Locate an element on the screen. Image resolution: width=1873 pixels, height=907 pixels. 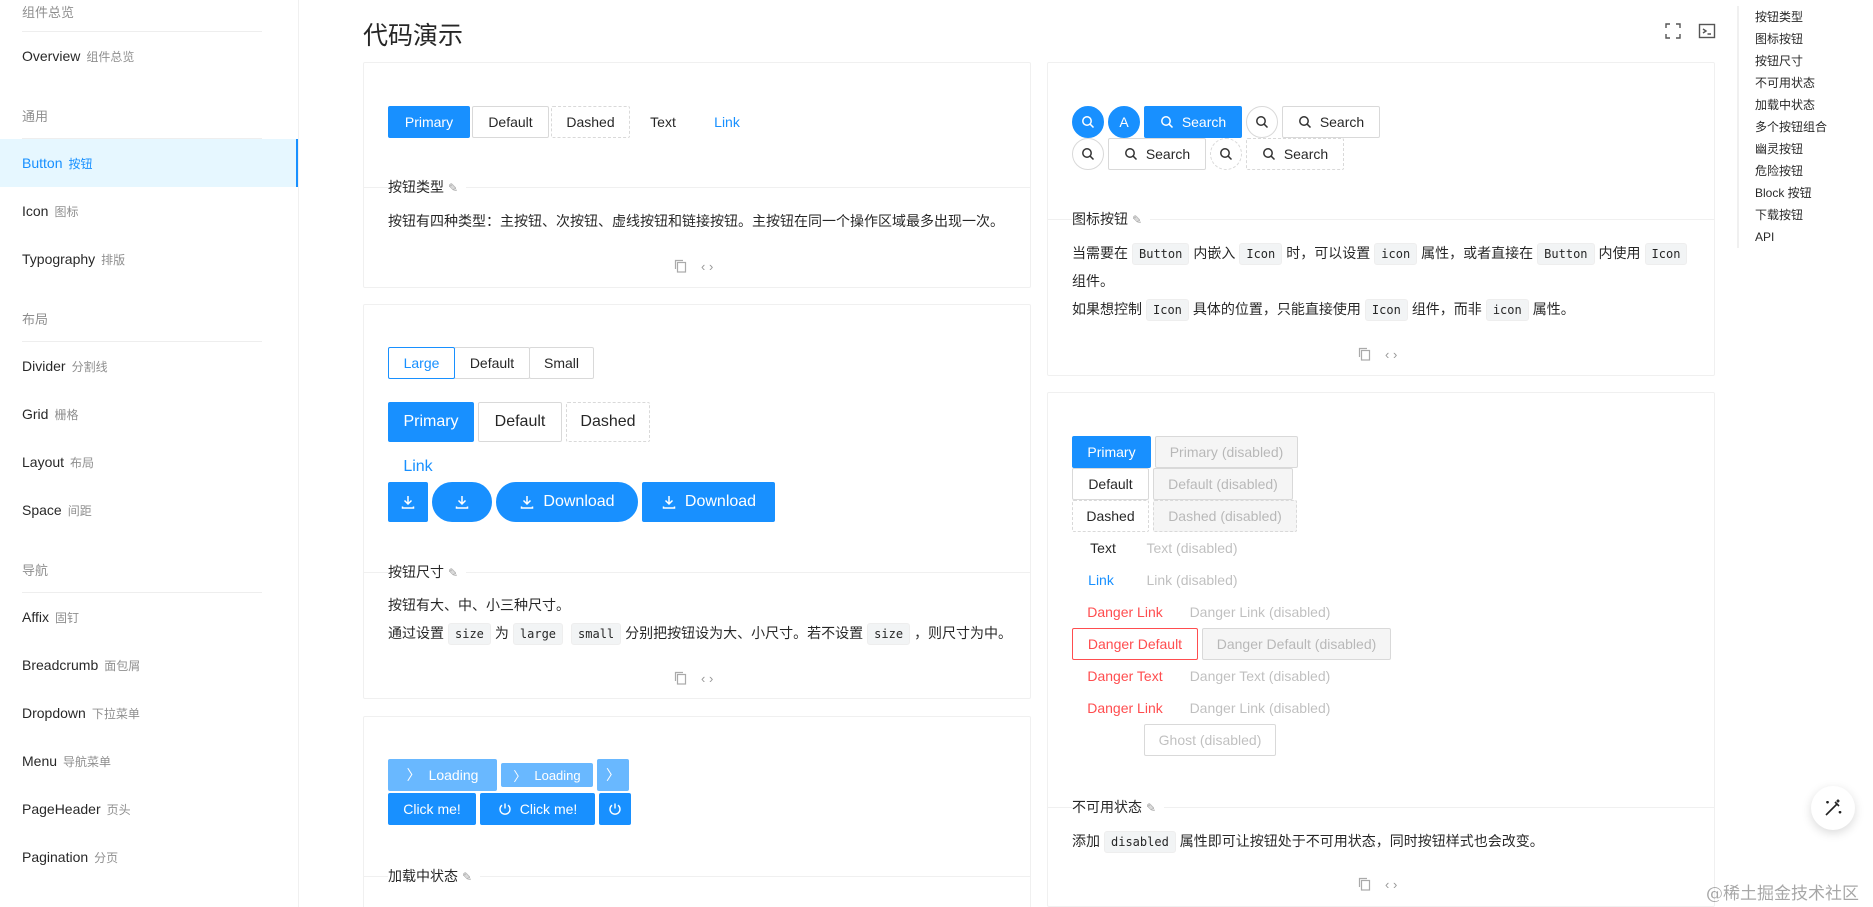
danger-link-button-2: Danger Link is located at coordinates (1125, 708).